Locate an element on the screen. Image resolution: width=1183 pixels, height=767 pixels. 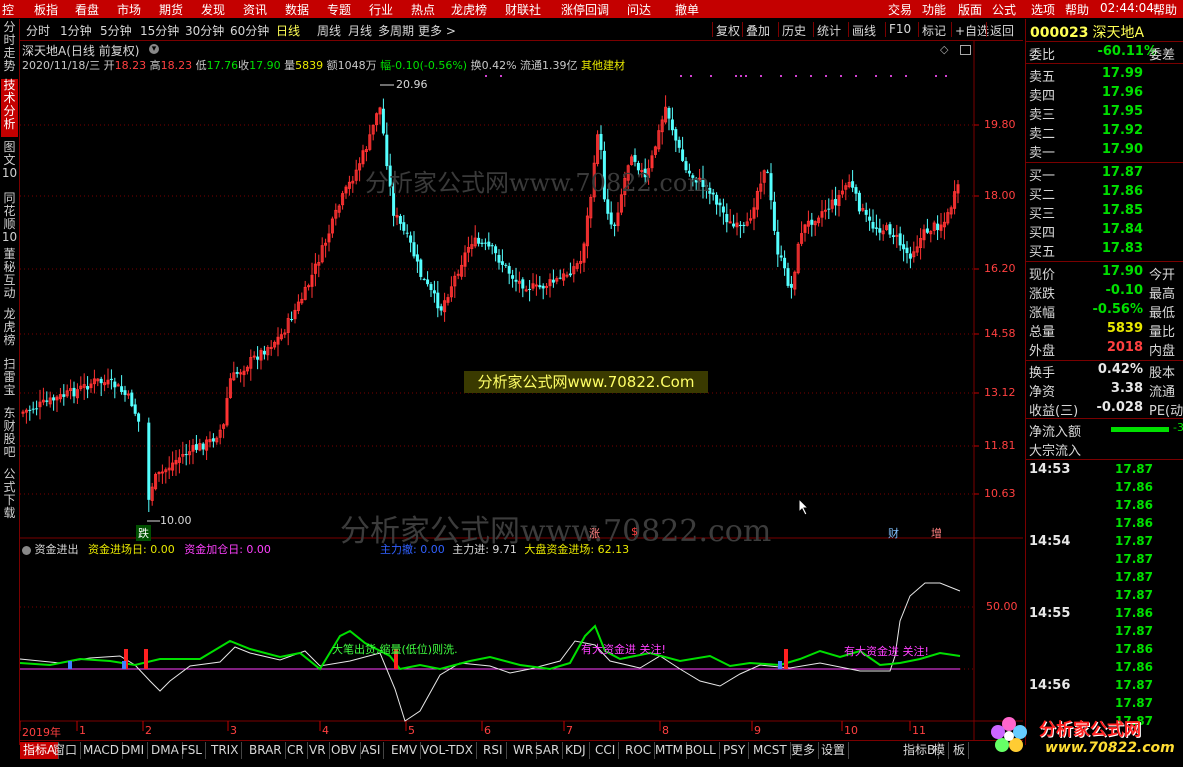
indicator-tab: VR is located at coordinates (318, 750).